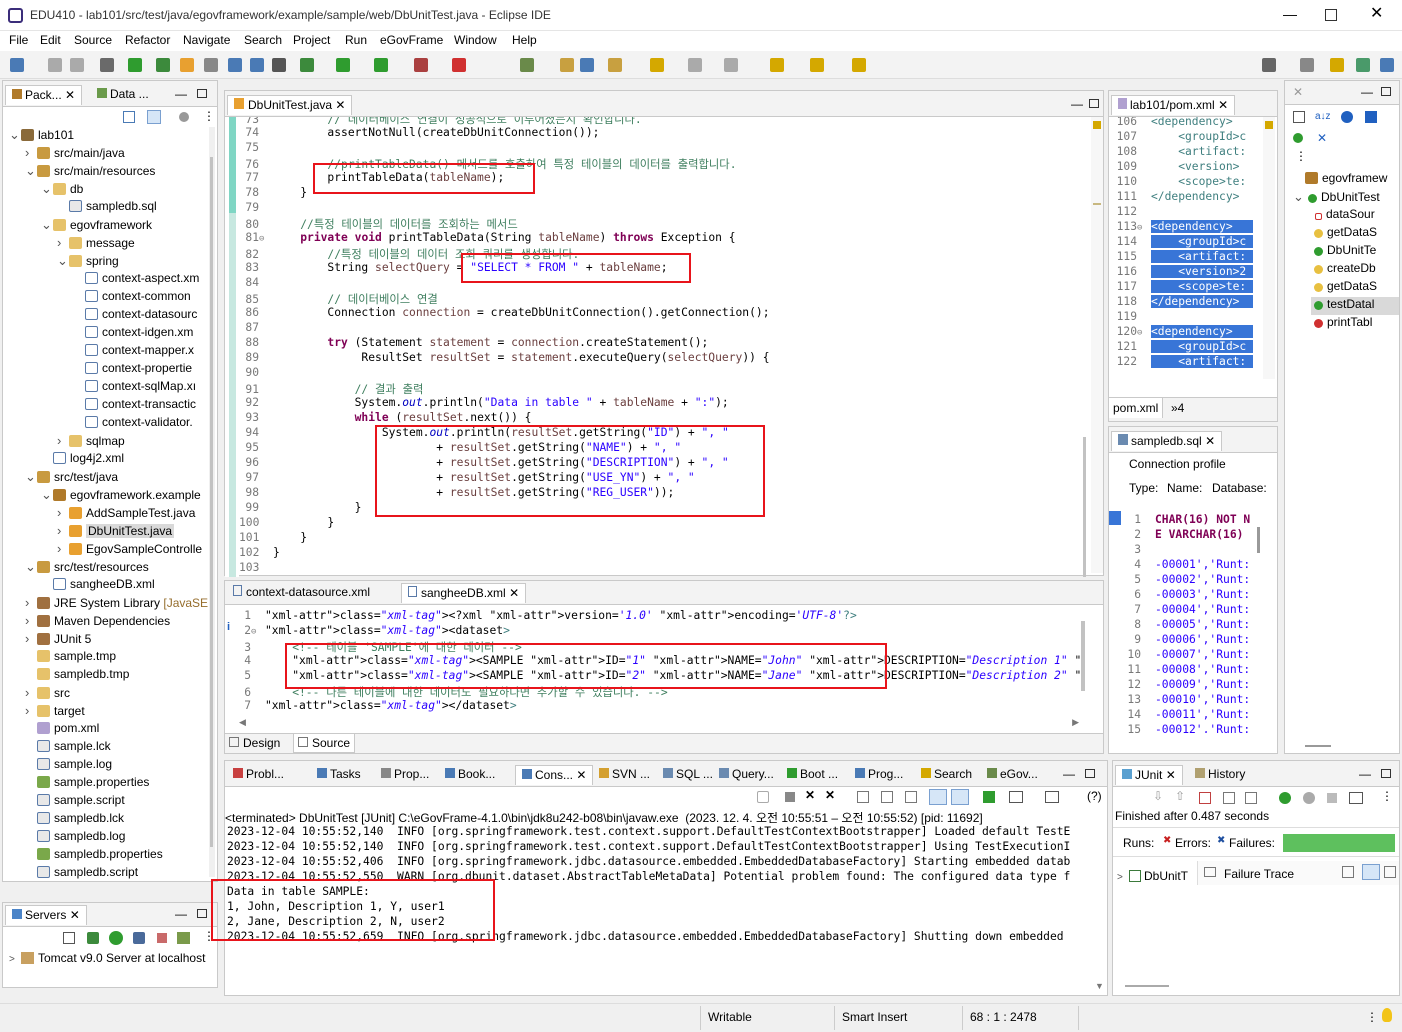 This screenshot has width=1402, height=1032. What do you see at coordinates (1086, 347) in the screenshot?
I see `editor-scrollbar` at bounding box center [1086, 347].